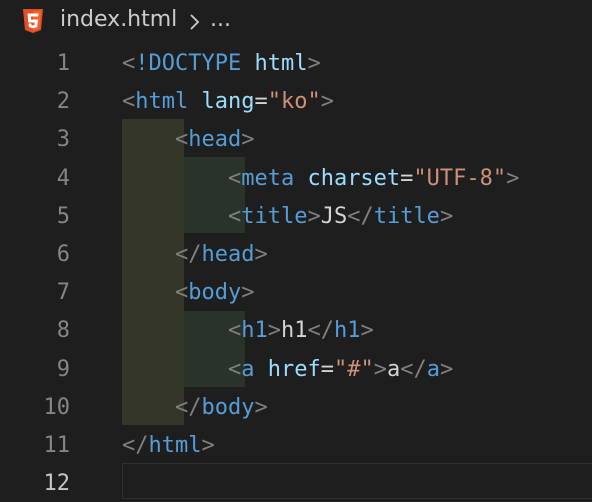  What do you see at coordinates (334, 216) in the screenshot?
I see `code-token: JS` at bounding box center [334, 216].